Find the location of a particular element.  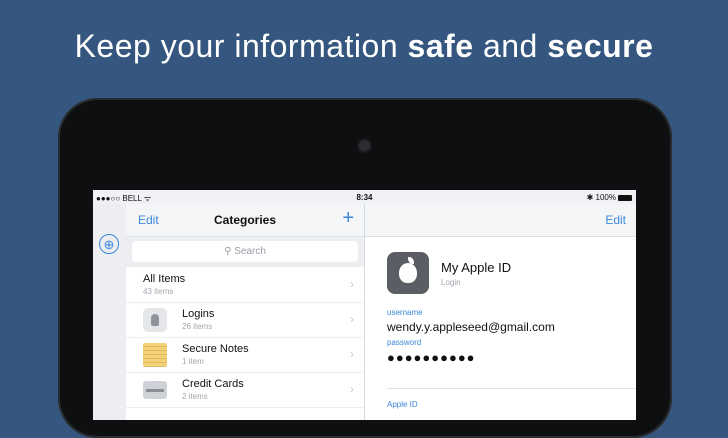

username-label: username is located at coordinates (405, 312).